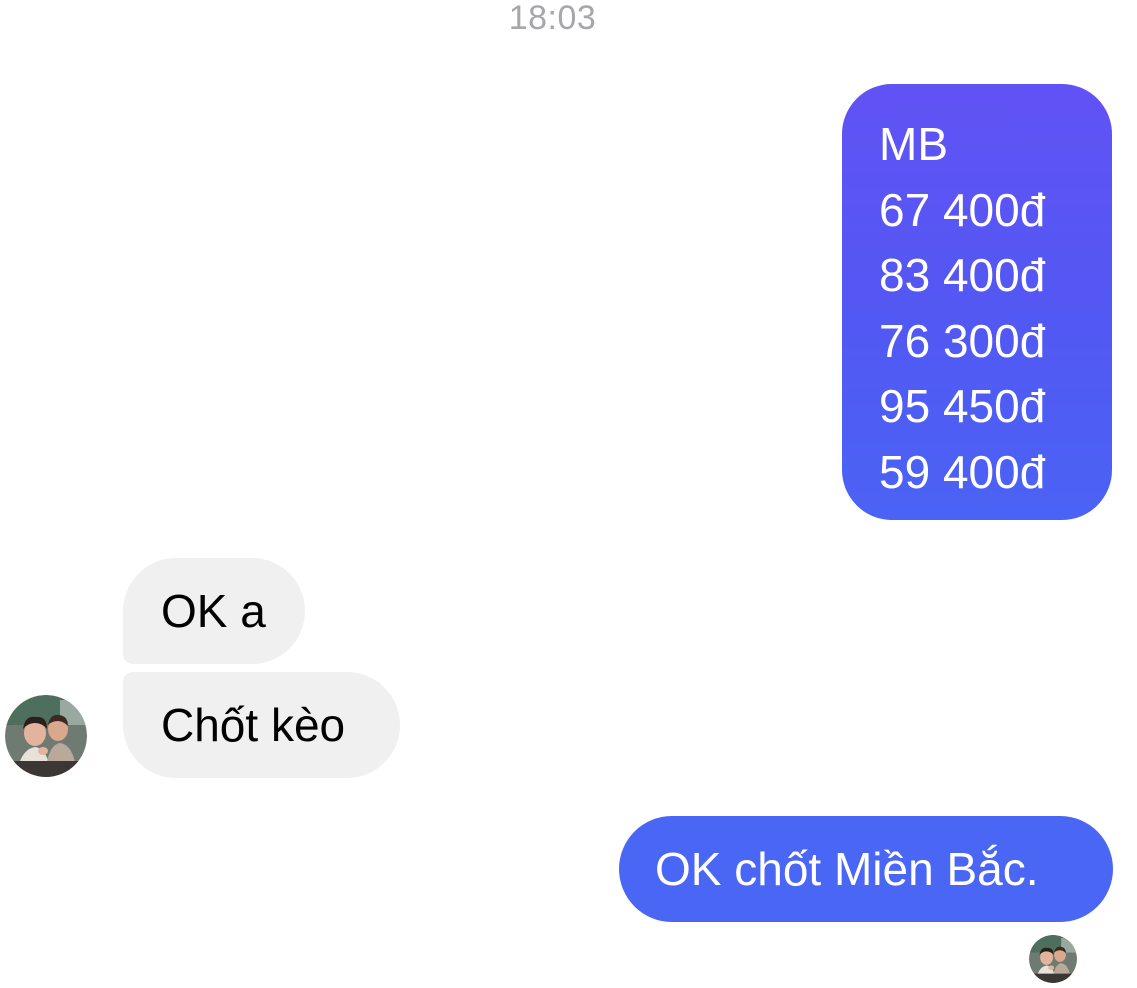 The width and height of the screenshot is (1137, 988). Describe the element at coordinates (913, 144) in the screenshot. I see `message-line: MB` at that location.